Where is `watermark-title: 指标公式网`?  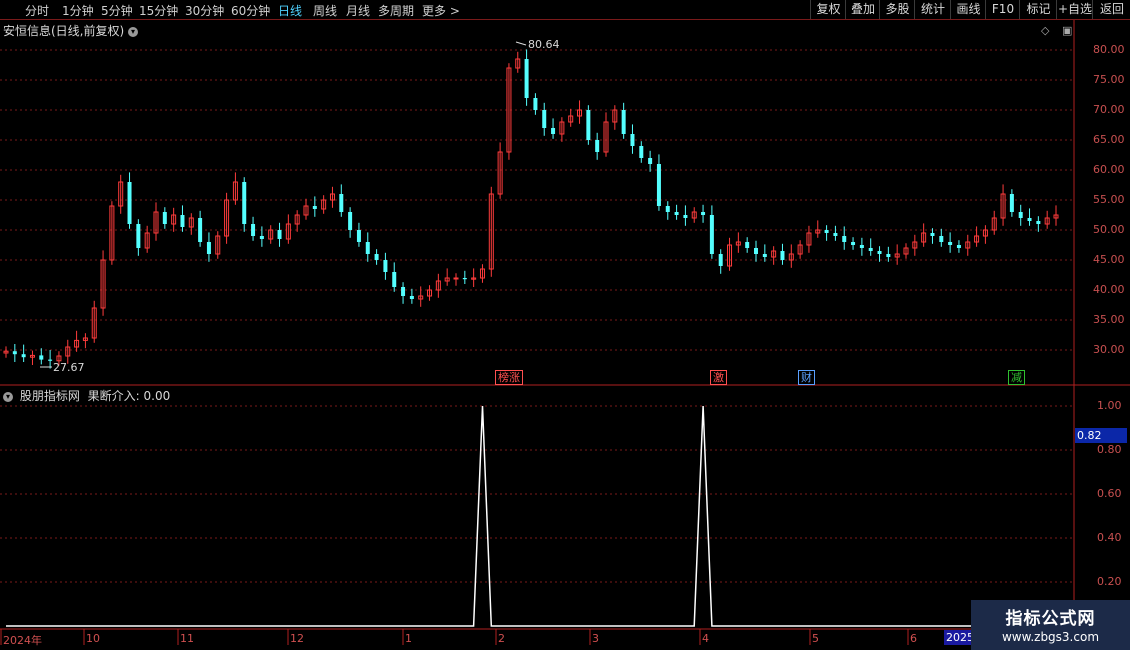
watermark-title: 指标公式网 is located at coordinates (1050, 619).